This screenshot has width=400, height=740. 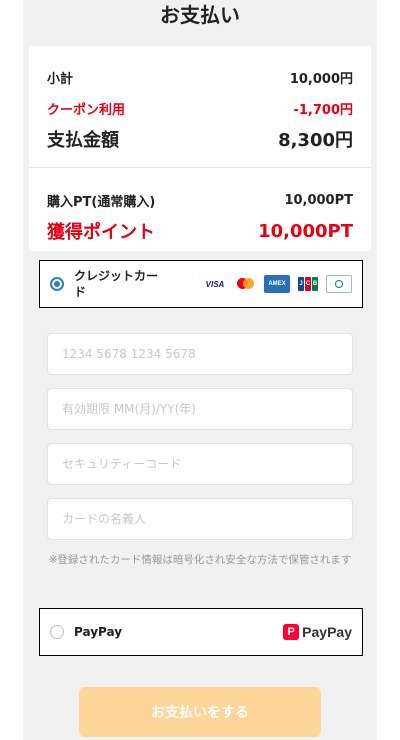 I want to click on paypay-logo: P PayPay, so click(x=317, y=632).